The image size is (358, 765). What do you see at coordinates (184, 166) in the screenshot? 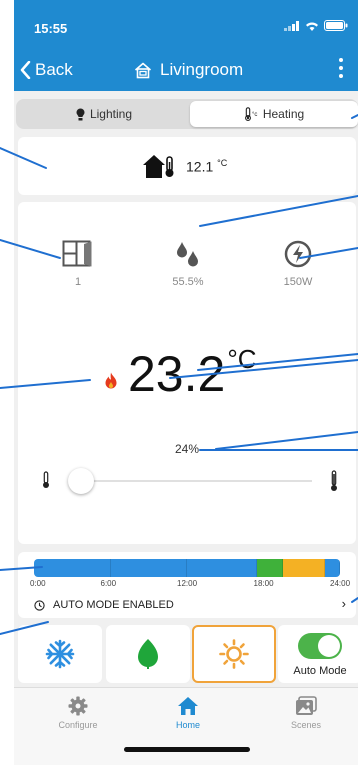
I see `outdoor-temperature: 12.1 °C` at bounding box center [184, 166].